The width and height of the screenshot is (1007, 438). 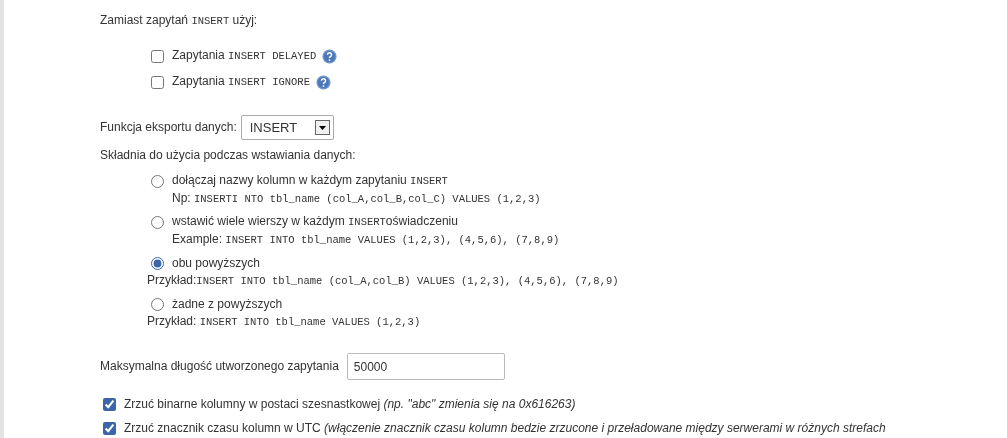 I want to click on example-text: Example: INSERT INTO tbl_name VALUES (1,2,3), (4,5,6), (7,8,9), so click(x=366, y=239).